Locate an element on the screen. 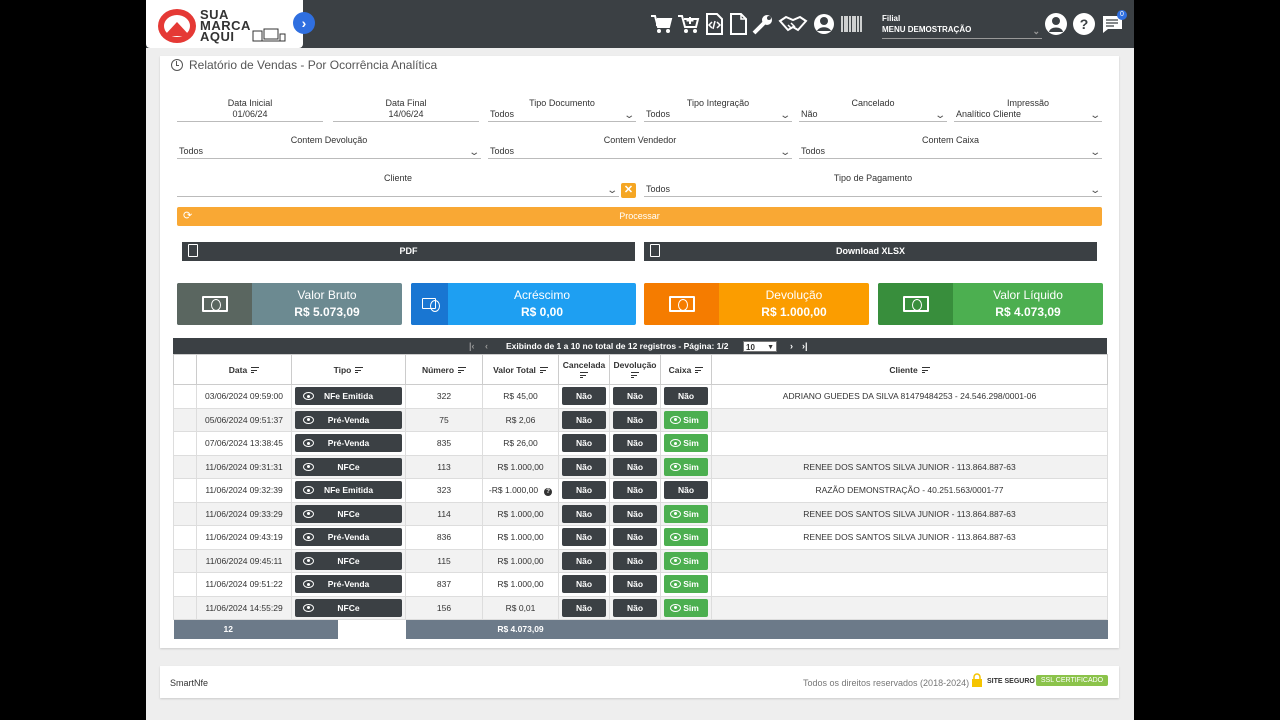 The height and width of the screenshot is (720, 1280). processar-button: ⟳ Processar is located at coordinates (639, 216).